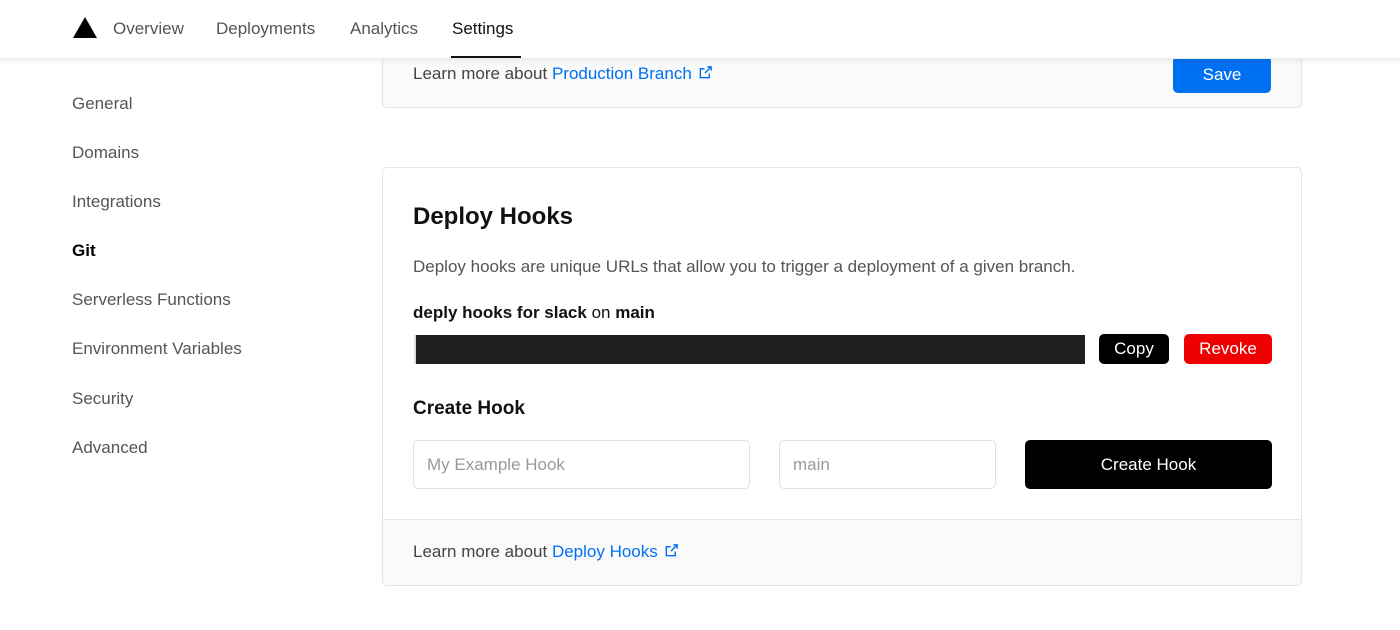 The height and width of the screenshot is (630, 1400). What do you see at coordinates (842, 552) in the screenshot?
I see `deploy-hooks-card-footer: Learn more about Deploy Hooks` at bounding box center [842, 552].